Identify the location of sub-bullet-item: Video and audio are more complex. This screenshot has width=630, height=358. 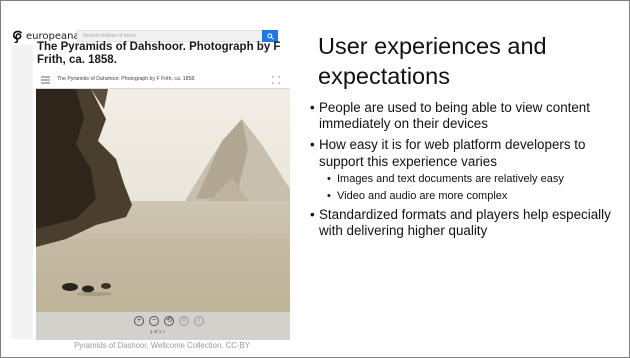
(468, 196).